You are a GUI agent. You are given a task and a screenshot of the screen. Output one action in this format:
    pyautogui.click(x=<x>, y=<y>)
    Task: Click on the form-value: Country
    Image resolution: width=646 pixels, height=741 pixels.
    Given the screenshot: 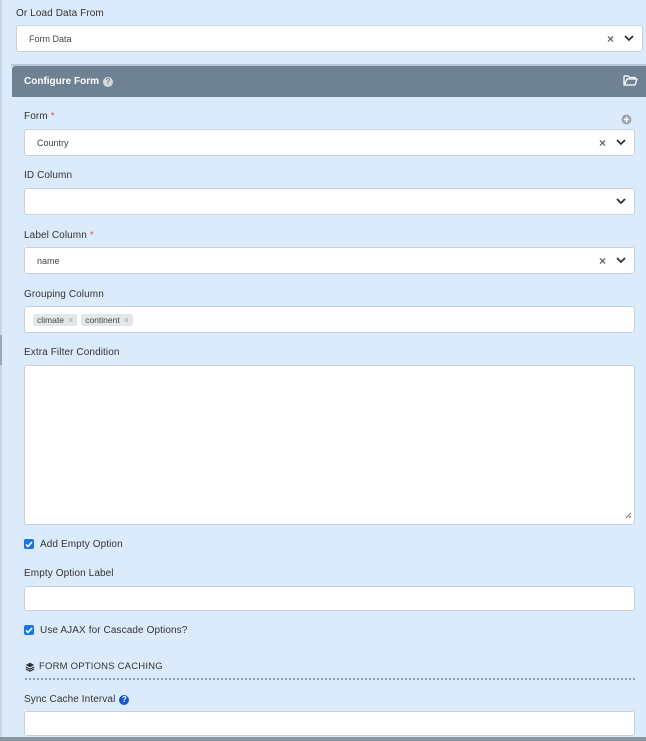 What is the action you would take?
    pyautogui.click(x=53, y=142)
    